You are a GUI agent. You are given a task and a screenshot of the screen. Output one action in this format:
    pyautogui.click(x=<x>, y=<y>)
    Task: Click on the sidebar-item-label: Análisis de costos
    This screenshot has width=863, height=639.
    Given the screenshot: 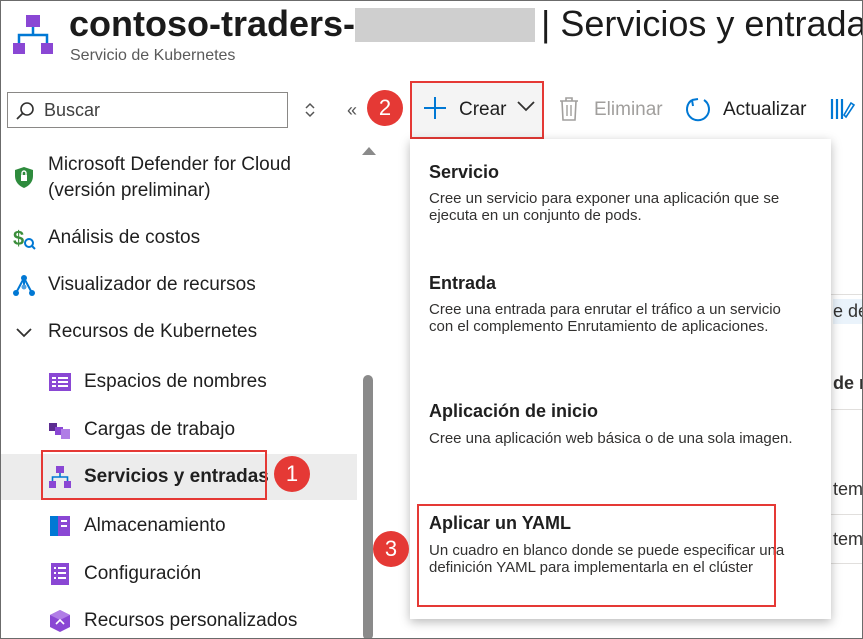 What is the action you would take?
    pyautogui.click(x=124, y=237)
    